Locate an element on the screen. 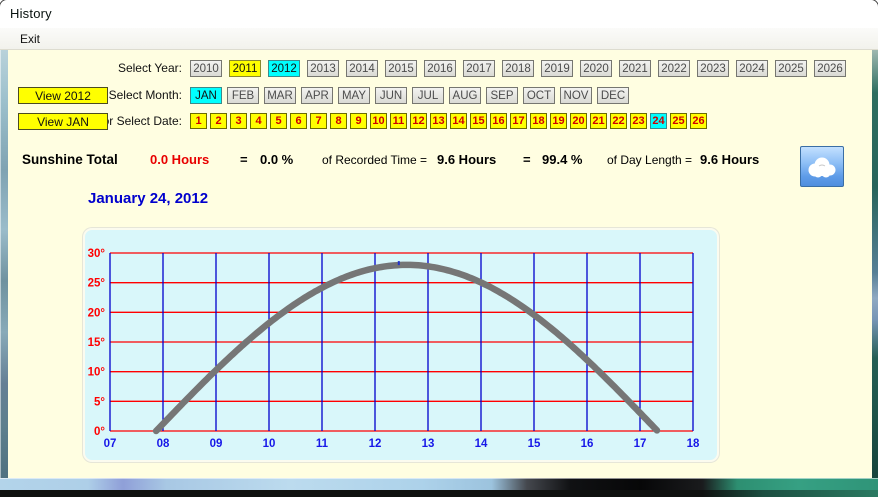 The height and width of the screenshot is (497, 878). weather-cloud-button is located at coordinates (822, 166).